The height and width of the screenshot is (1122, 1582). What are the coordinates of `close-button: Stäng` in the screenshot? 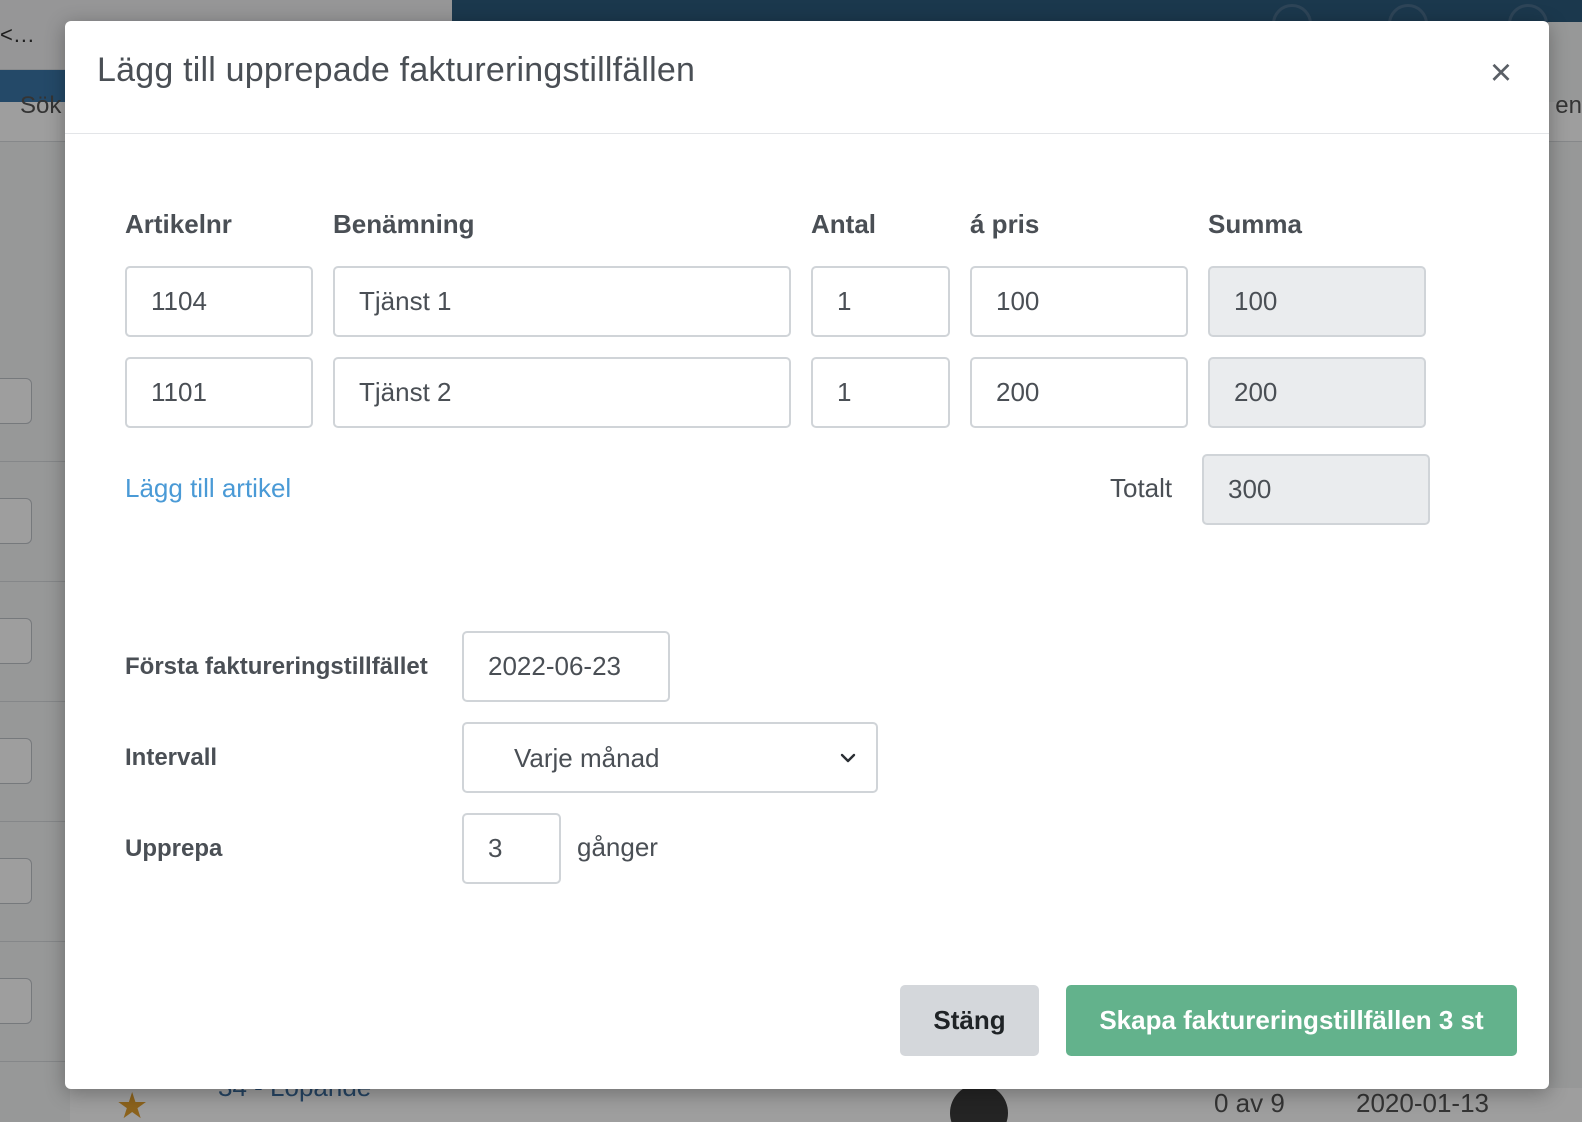 It's located at (969, 1020).